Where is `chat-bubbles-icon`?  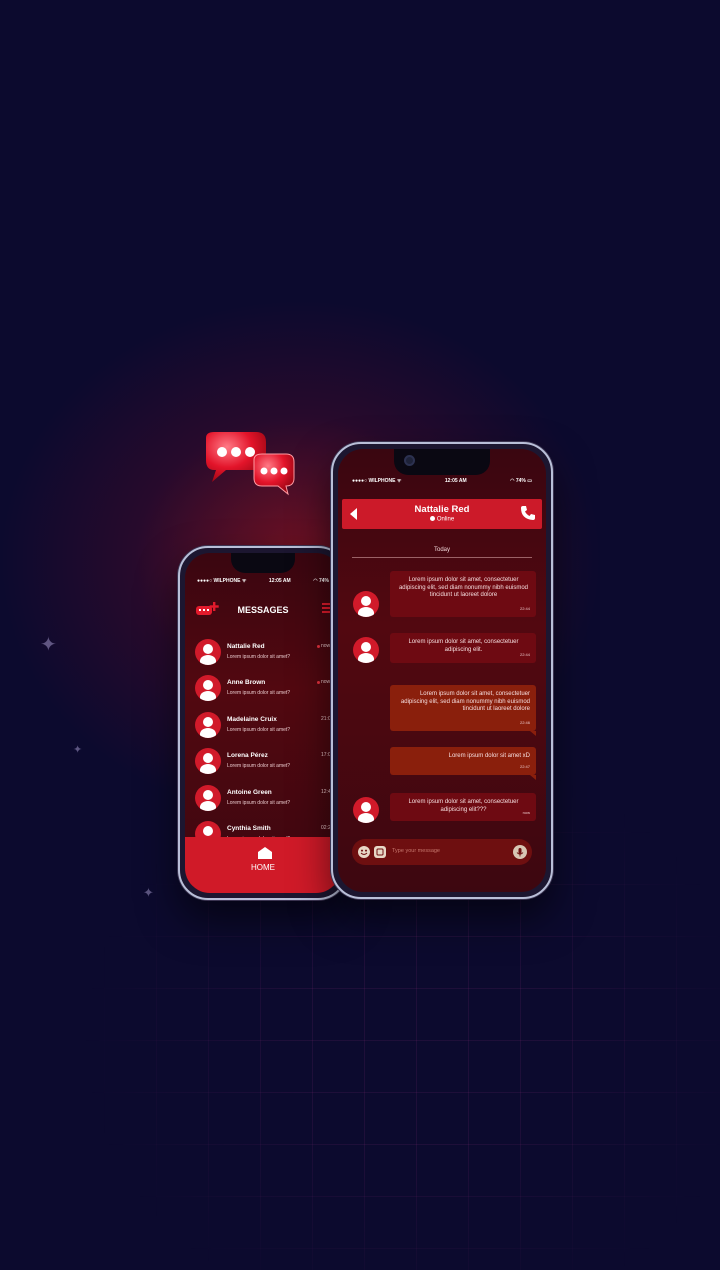 chat-bubbles-icon is located at coordinates (250, 464).